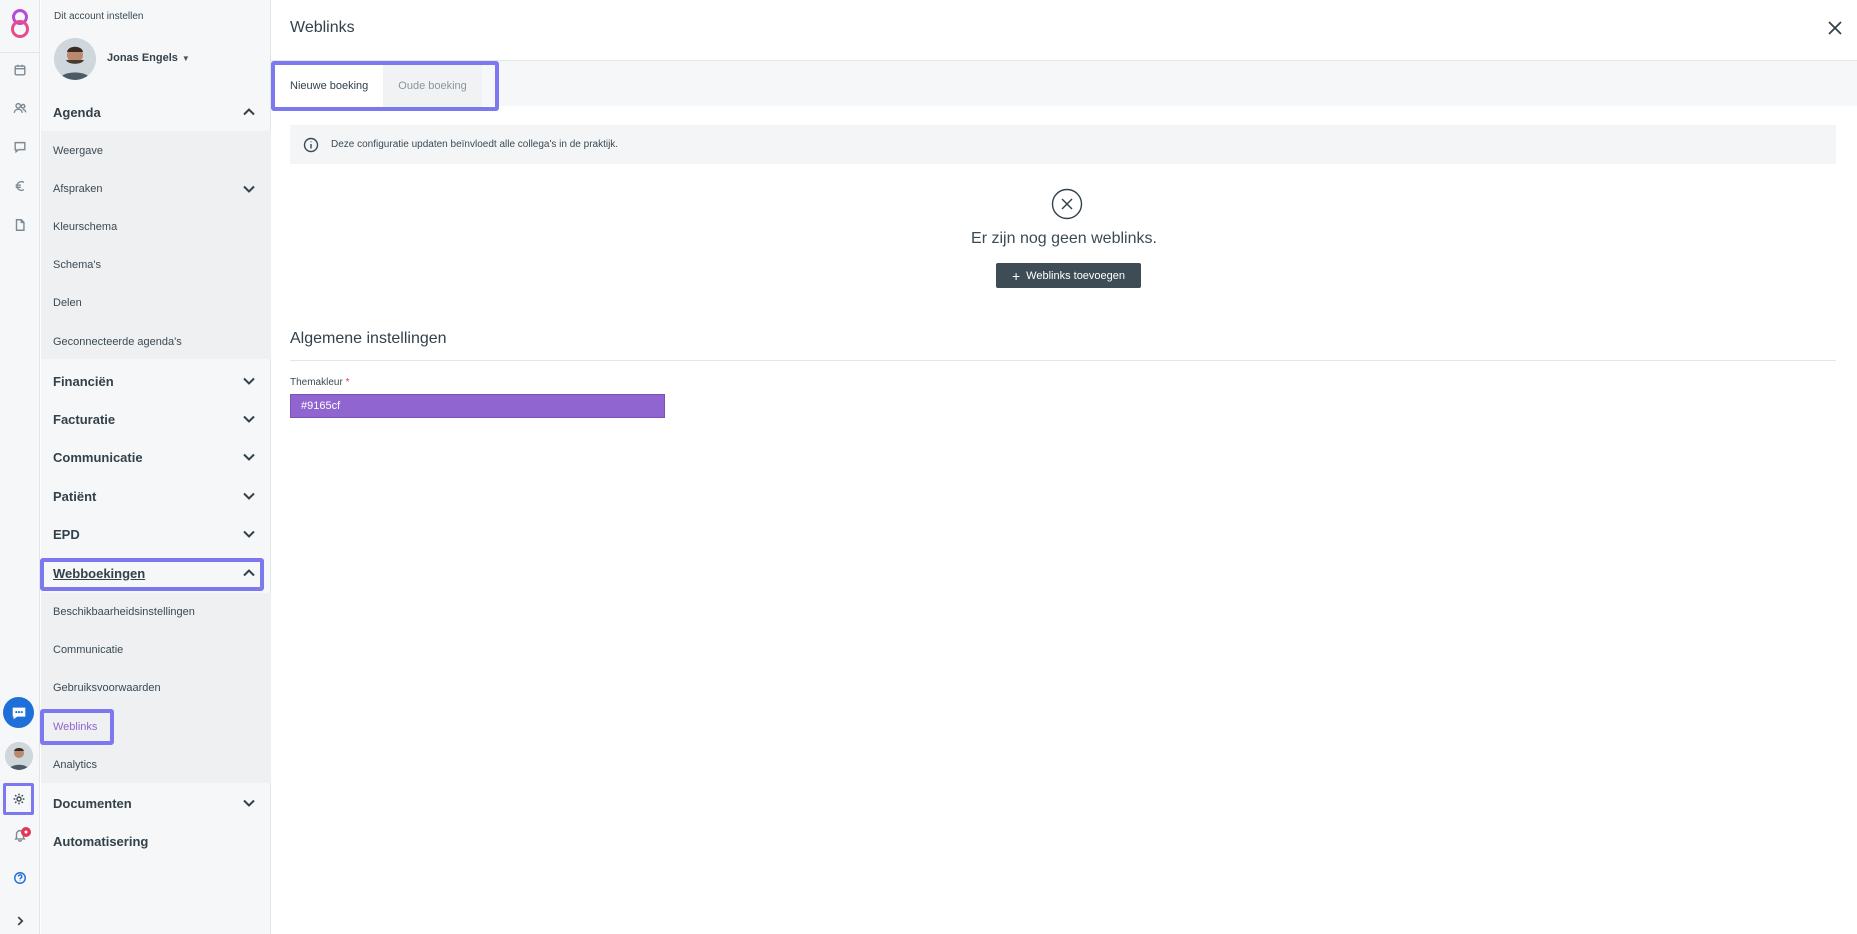  What do you see at coordinates (88, 650) in the screenshot?
I see `sidebar-item-label: Communicatie` at bounding box center [88, 650].